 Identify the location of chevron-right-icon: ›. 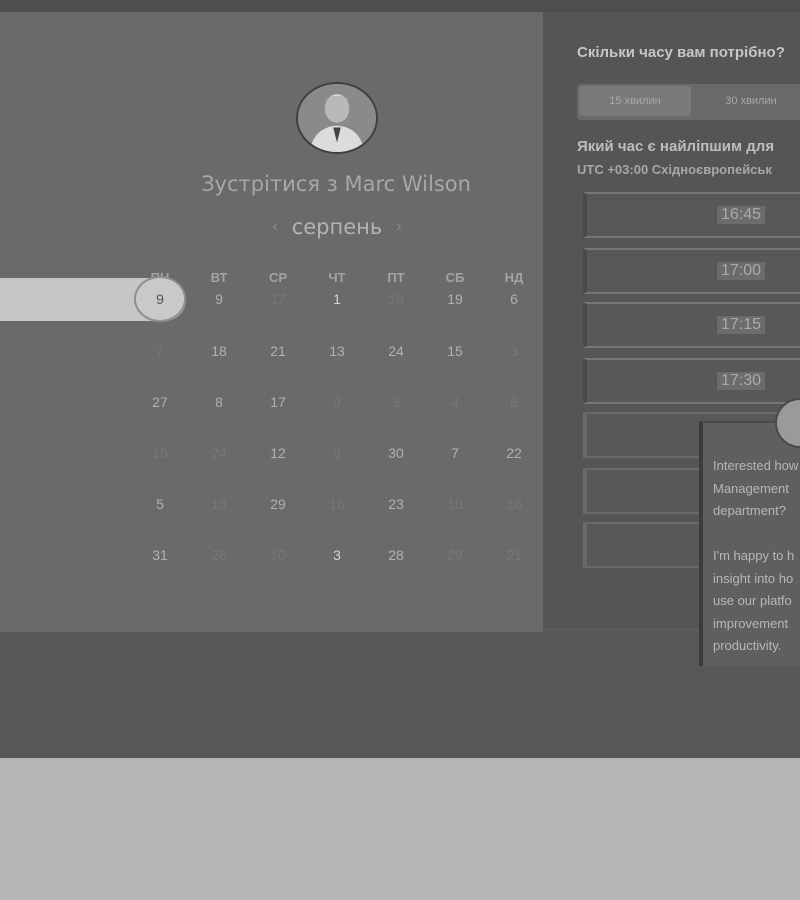
(398, 227).